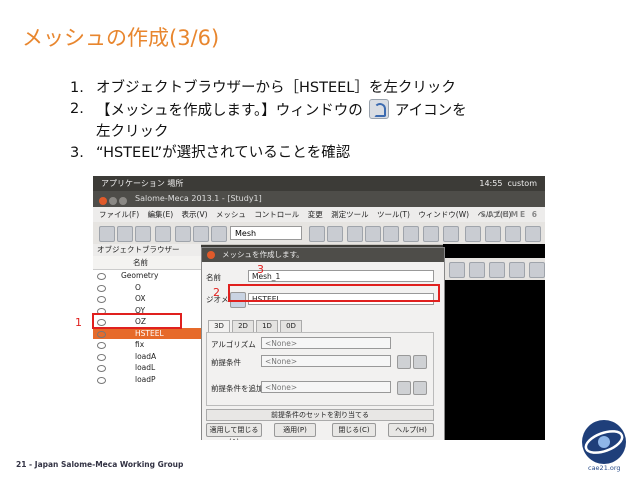 The width and height of the screenshot is (638, 479). Describe the element at coordinates (142, 183) in the screenshot. I see `applications-menu: アプリケーション 場所` at that location.